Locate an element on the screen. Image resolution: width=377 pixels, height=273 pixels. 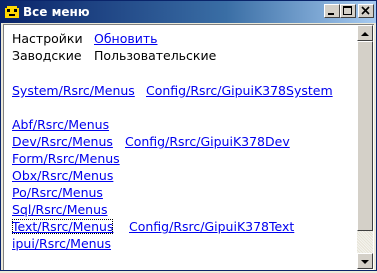
abf-row: Abf/Rsrc/Menus is located at coordinates (60, 125).